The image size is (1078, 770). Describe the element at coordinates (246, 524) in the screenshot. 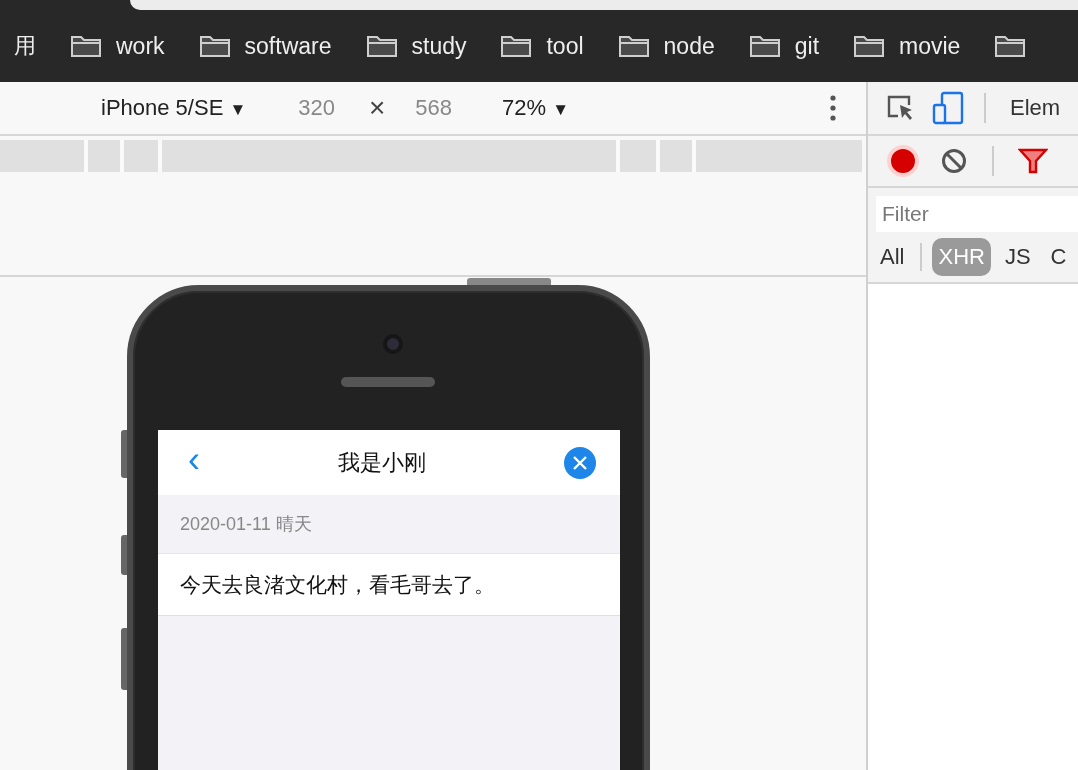

I see `date-text: 2020-01-11 晴天` at that location.